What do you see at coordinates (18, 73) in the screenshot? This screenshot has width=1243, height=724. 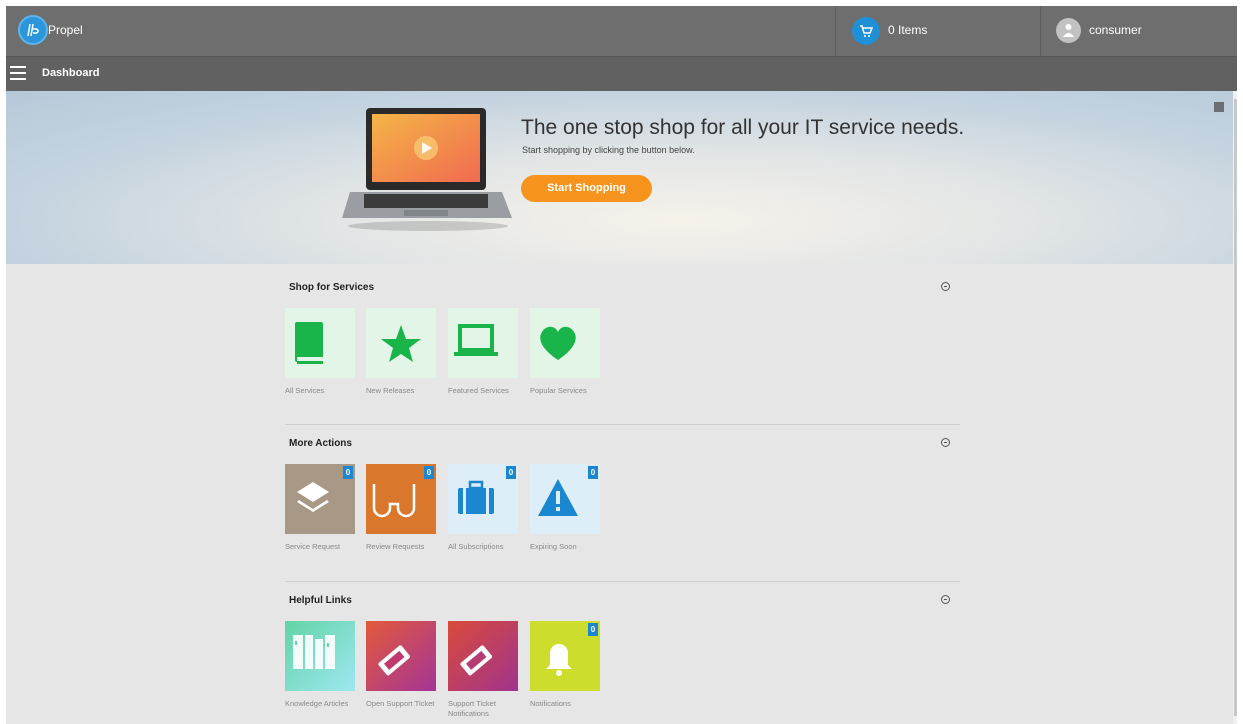 I see `hamburger-menu-icon` at bounding box center [18, 73].